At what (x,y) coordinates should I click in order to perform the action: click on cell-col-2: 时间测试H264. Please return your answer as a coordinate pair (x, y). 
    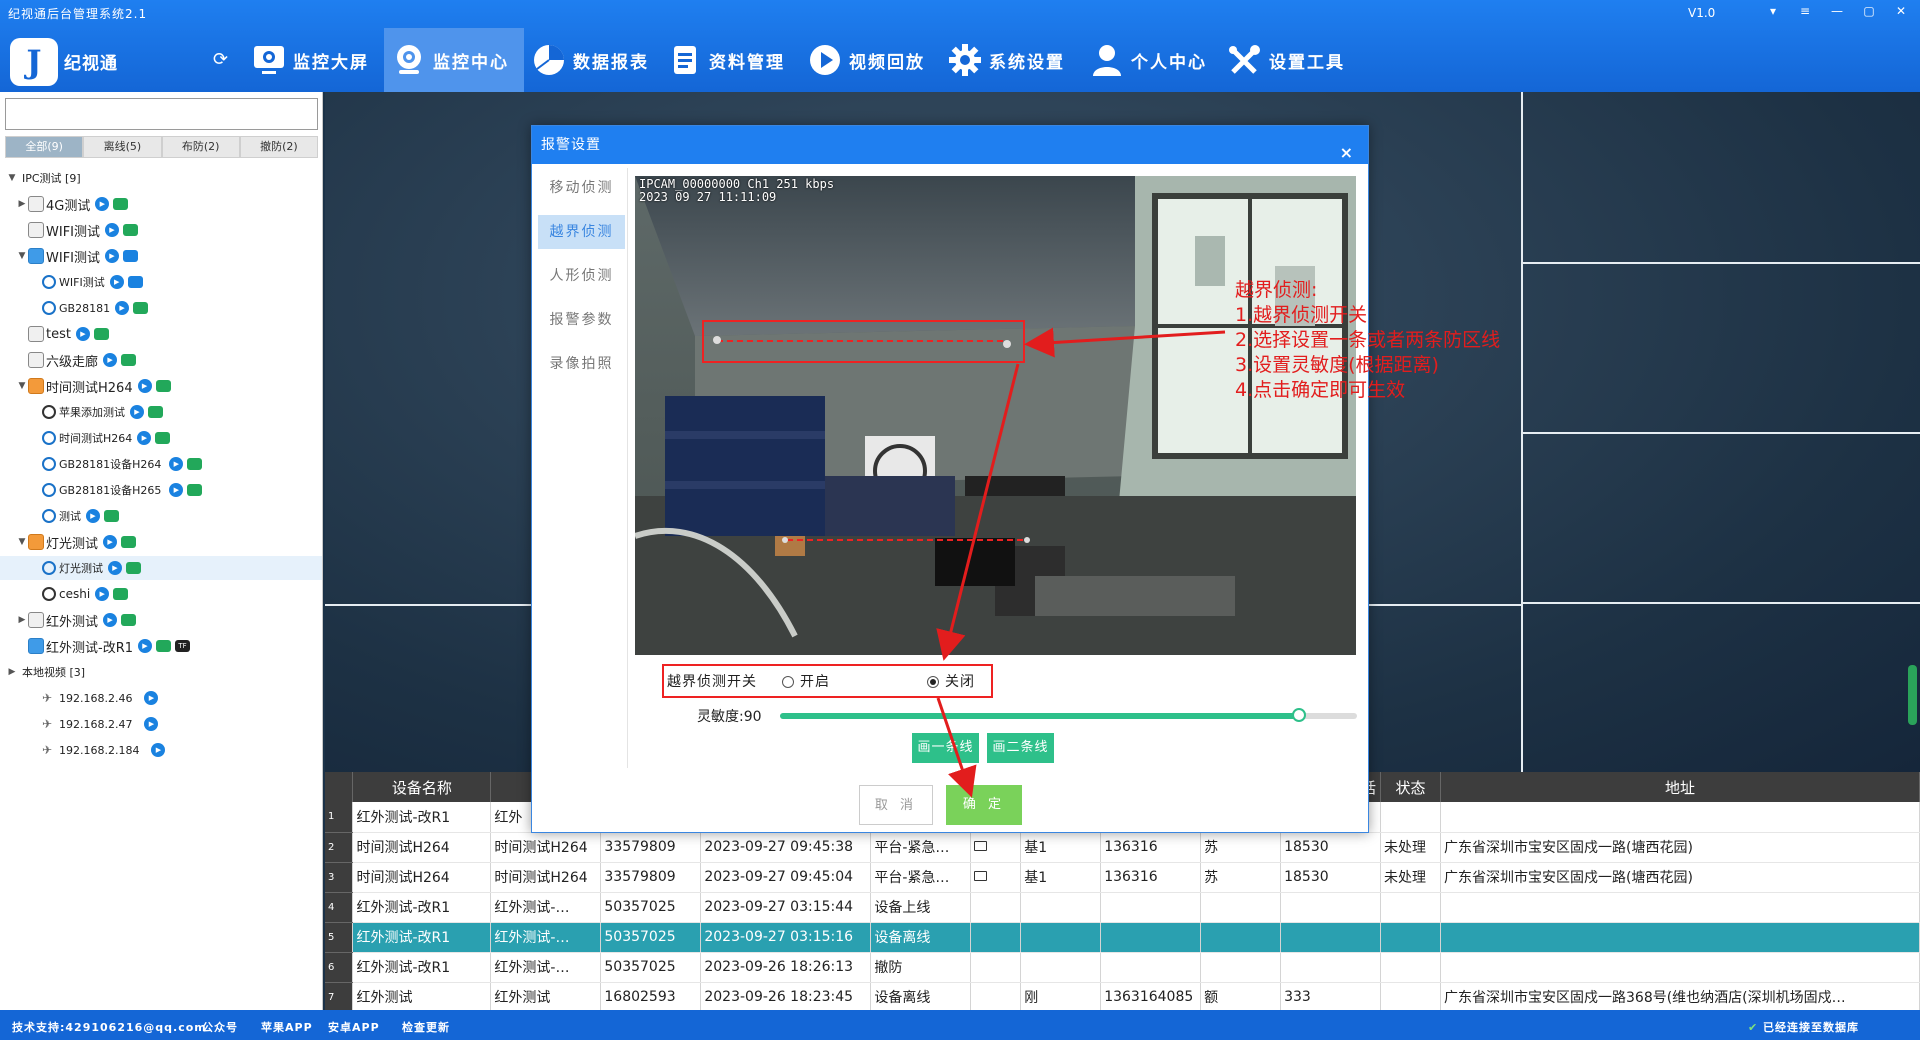
    Looking at the image, I should click on (546, 847).